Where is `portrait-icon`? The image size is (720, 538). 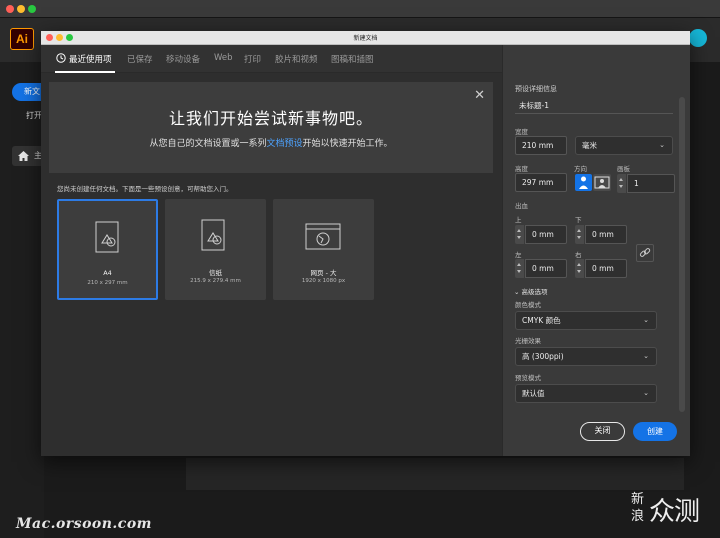 portrait-icon is located at coordinates (583, 182).